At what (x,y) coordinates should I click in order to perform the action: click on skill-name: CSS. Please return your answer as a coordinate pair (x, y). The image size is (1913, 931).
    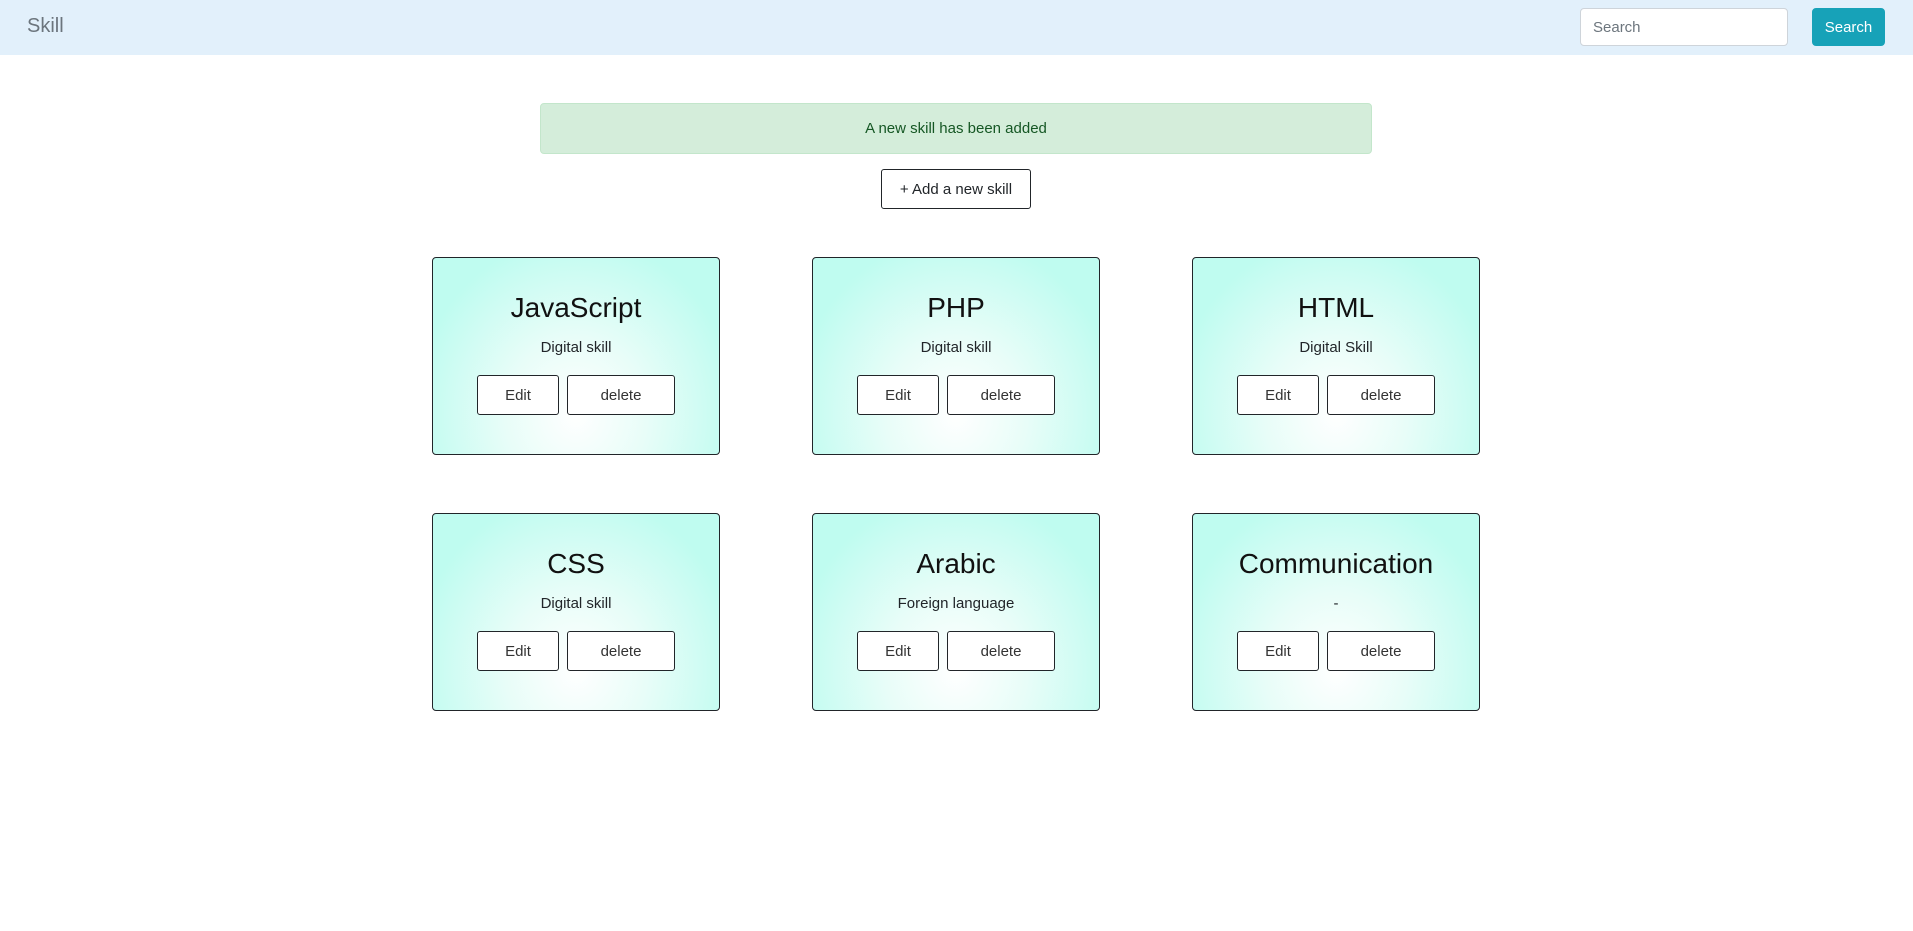
    Looking at the image, I should click on (576, 563).